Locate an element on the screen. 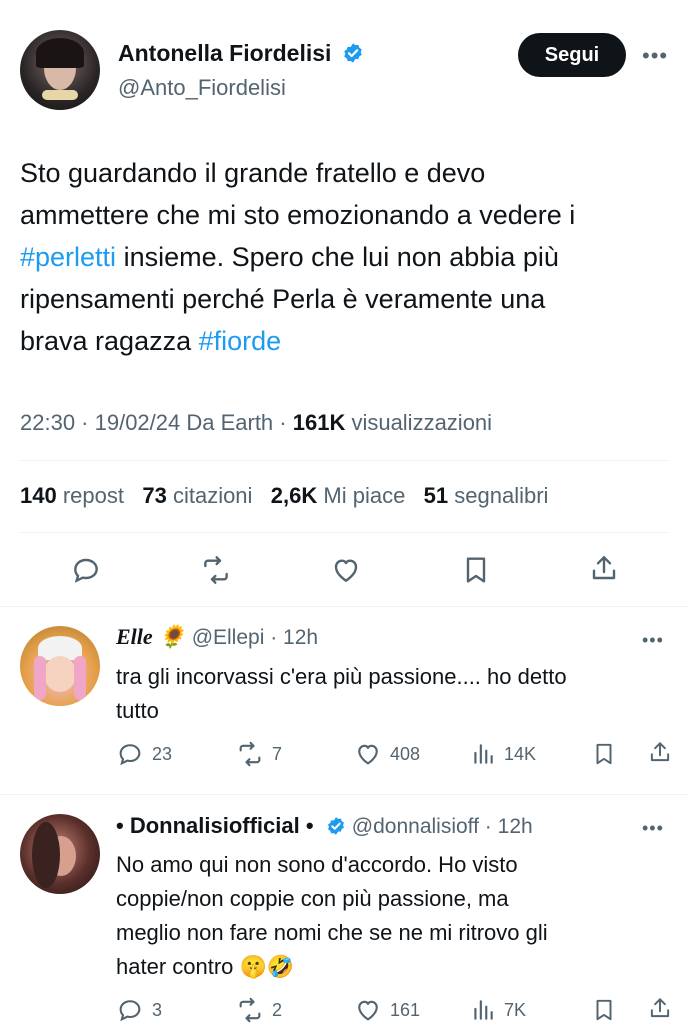  bookmarks-stat: 51 segnalibri is located at coordinates (486, 495).